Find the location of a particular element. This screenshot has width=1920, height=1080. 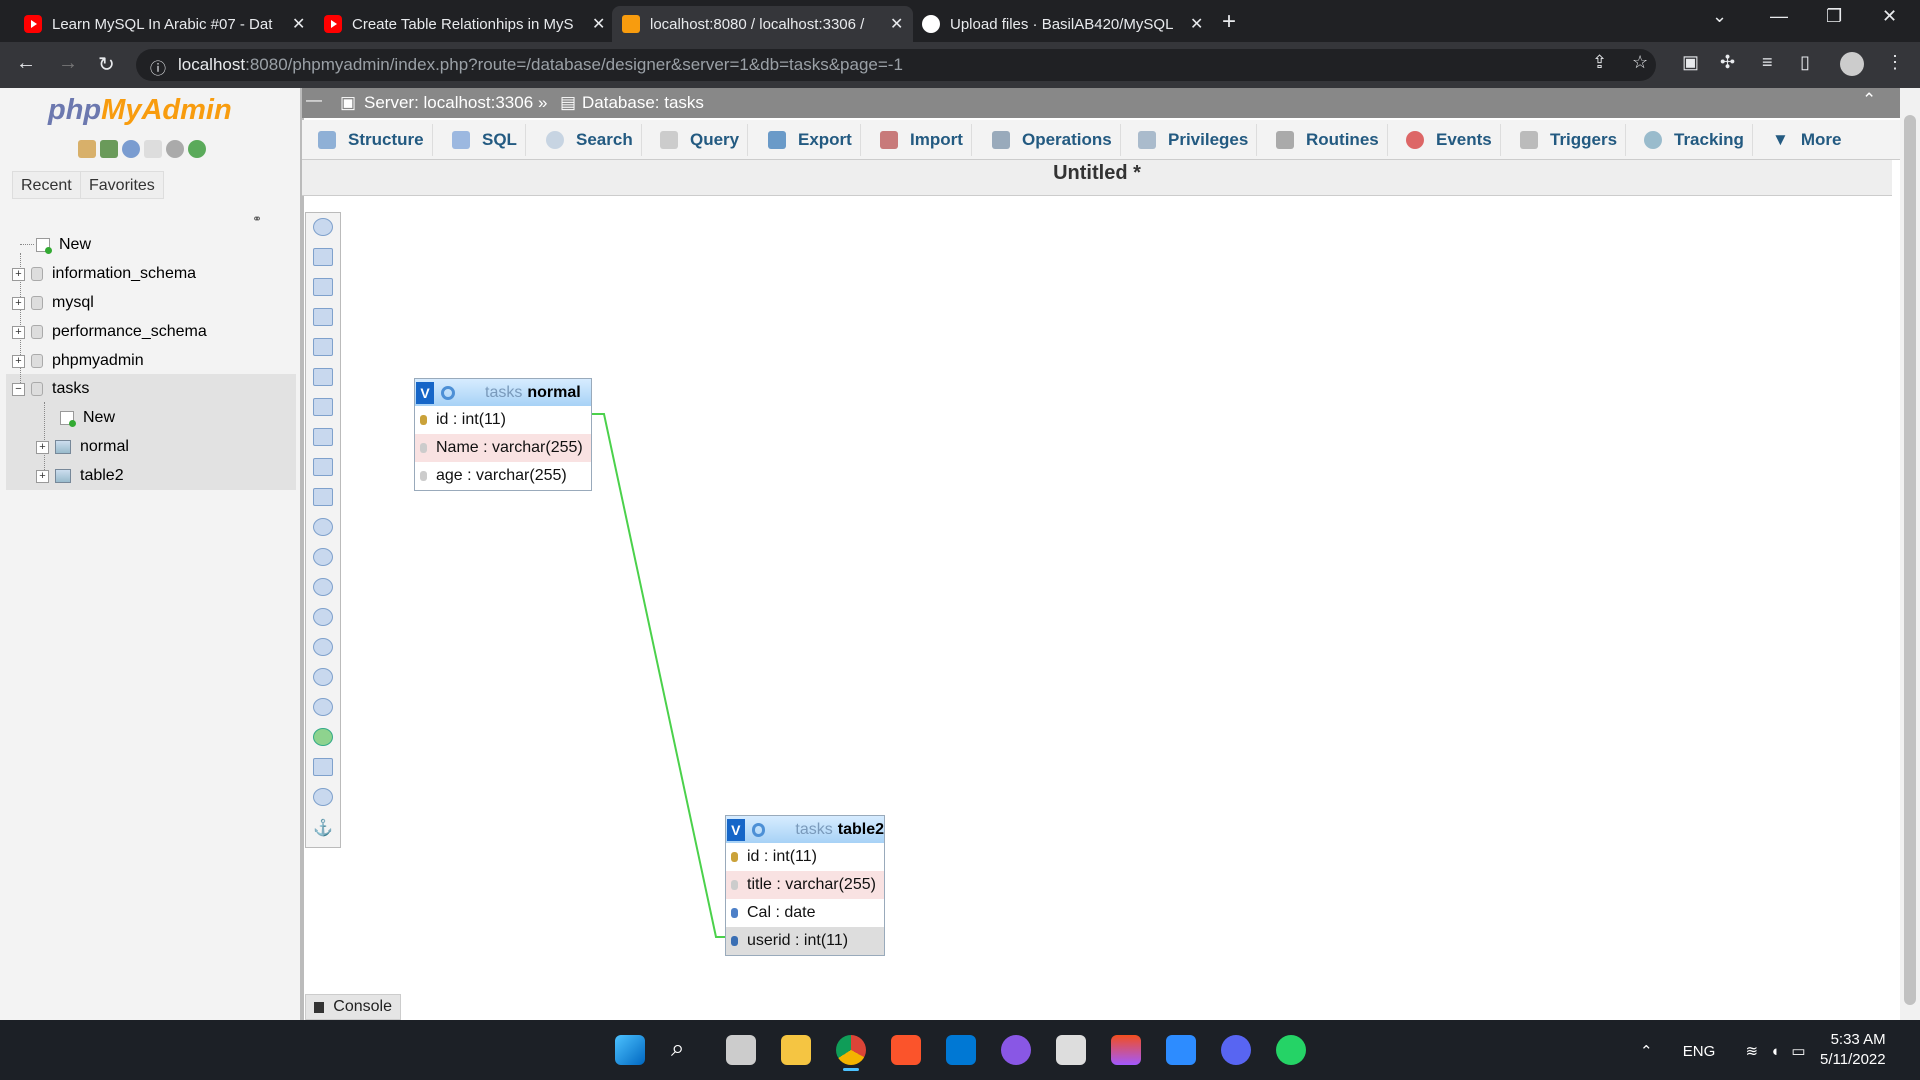

volume-icon: ◖ is located at coordinates (1774, 1051).